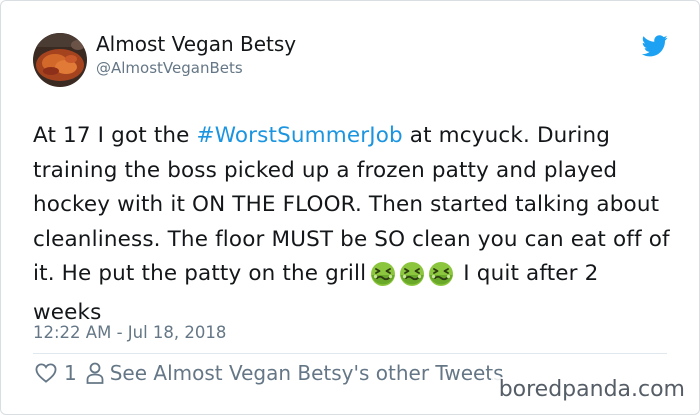 The width and height of the screenshot is (700, 415). I want to click on tweet-text-start: At 17 I got the, so click(115, 135).